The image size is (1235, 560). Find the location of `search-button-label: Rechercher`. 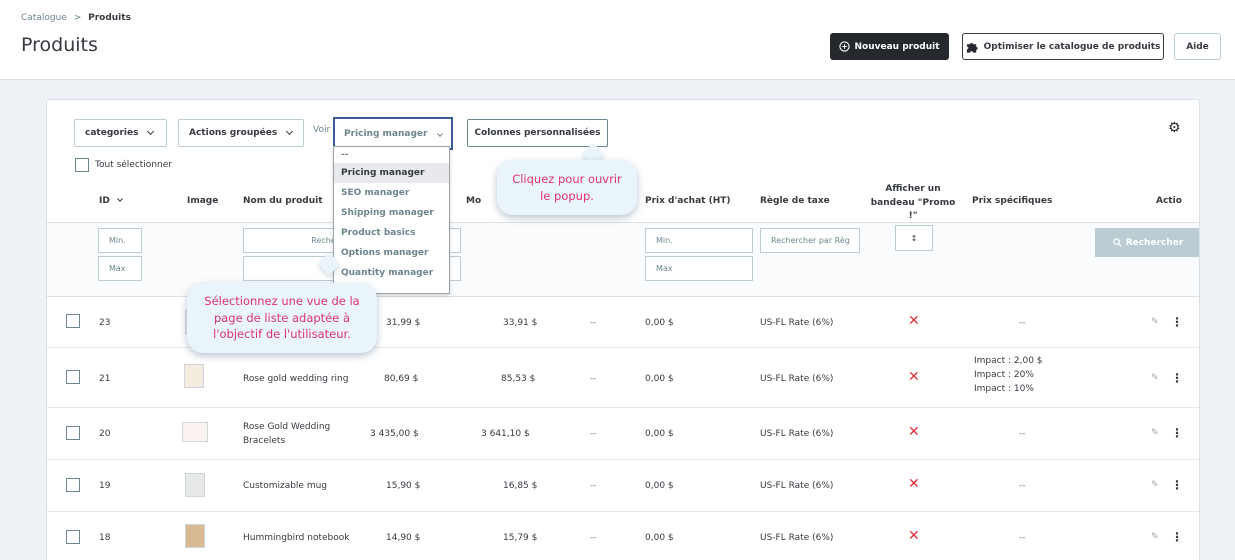

search-button-label: Rechercher is located at coordinates (1154, 242).